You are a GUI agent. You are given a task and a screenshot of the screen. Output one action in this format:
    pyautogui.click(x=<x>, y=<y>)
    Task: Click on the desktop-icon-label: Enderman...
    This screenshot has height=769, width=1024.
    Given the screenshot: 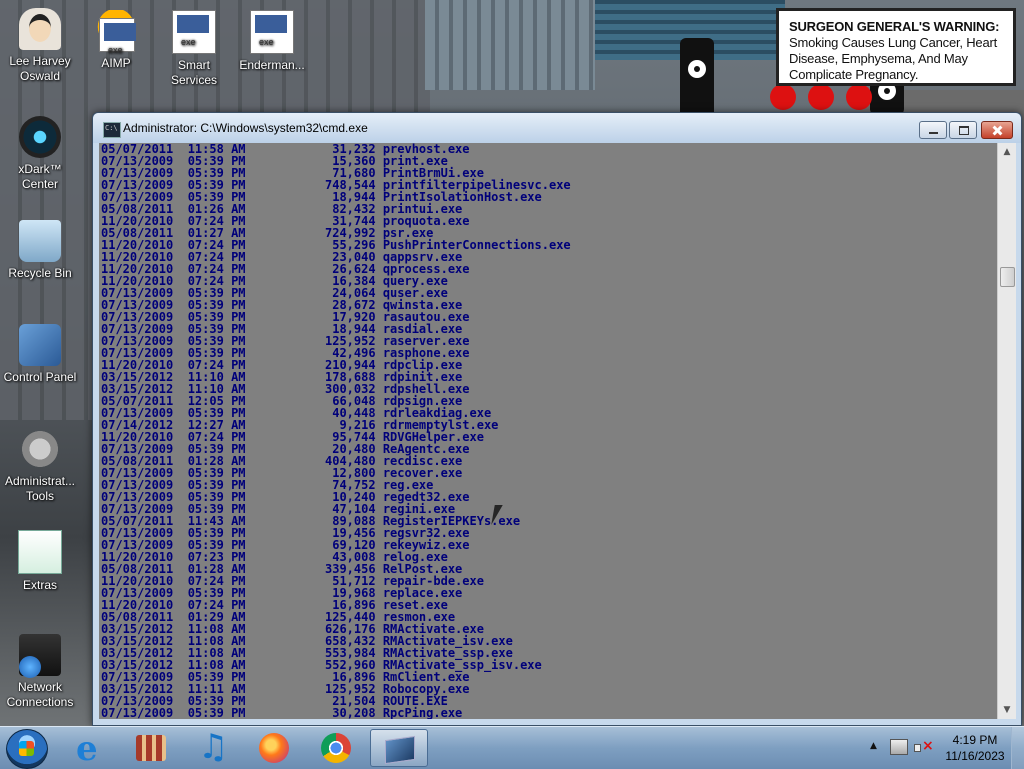 What is the action you would take?
    pyautogui.click(x=272, y=65)
    